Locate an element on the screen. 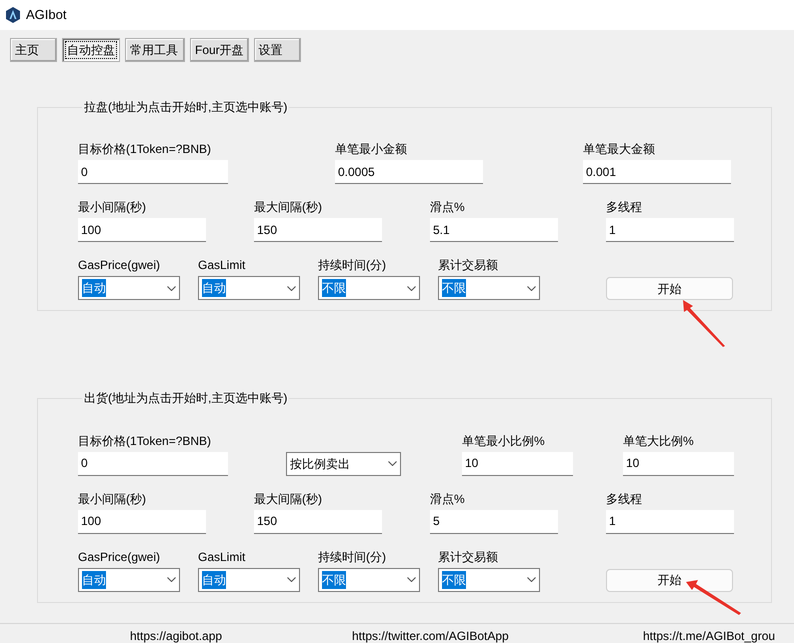  tab: 常用工具 is located at coordinates (155, 50).